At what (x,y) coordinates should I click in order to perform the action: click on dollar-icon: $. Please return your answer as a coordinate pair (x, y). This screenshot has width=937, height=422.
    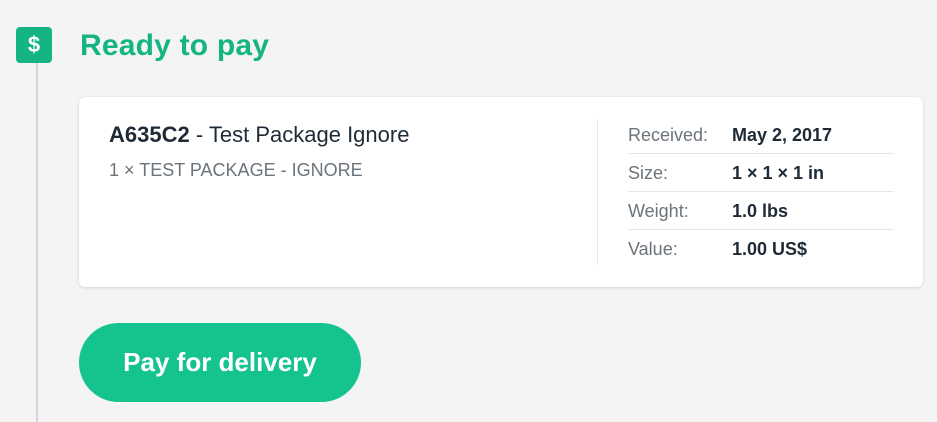
    Looking at the image, I should click on (34, 45).